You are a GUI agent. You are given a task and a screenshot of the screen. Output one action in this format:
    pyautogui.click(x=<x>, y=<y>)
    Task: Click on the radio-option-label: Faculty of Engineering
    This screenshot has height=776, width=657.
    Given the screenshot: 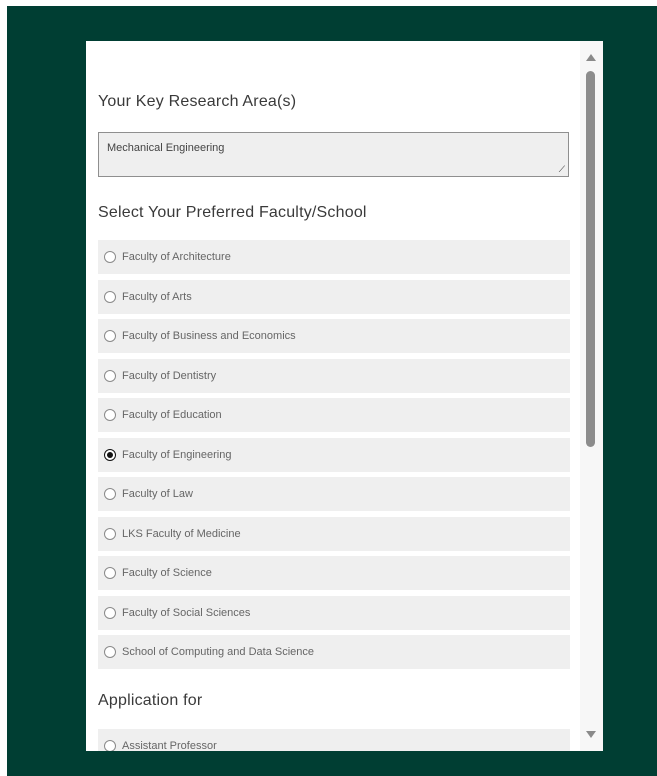 What is the action you would take?
    pyautogui.click(x=177, y=454)
    